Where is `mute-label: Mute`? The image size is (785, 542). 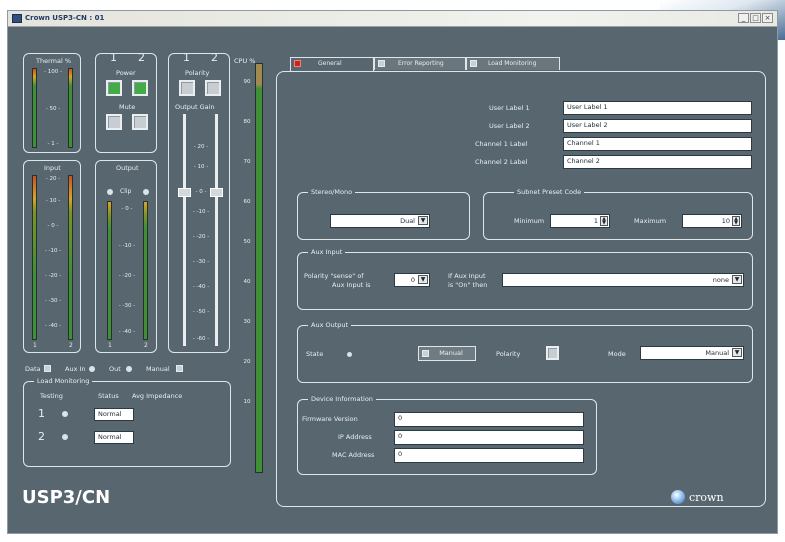 mute-label: Mute is located at coordinates (127, 107).